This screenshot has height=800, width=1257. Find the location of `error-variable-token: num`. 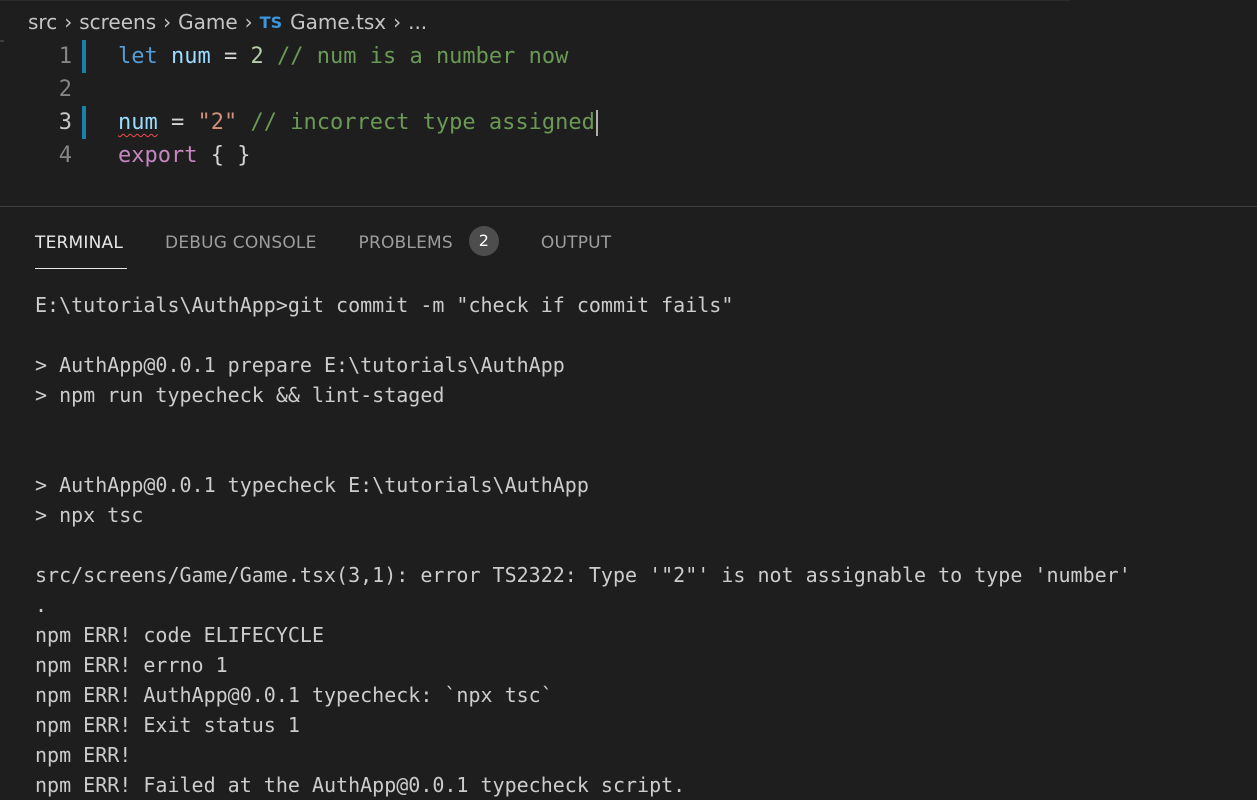

error-variable-token: num is located at coordinates (138, 122).